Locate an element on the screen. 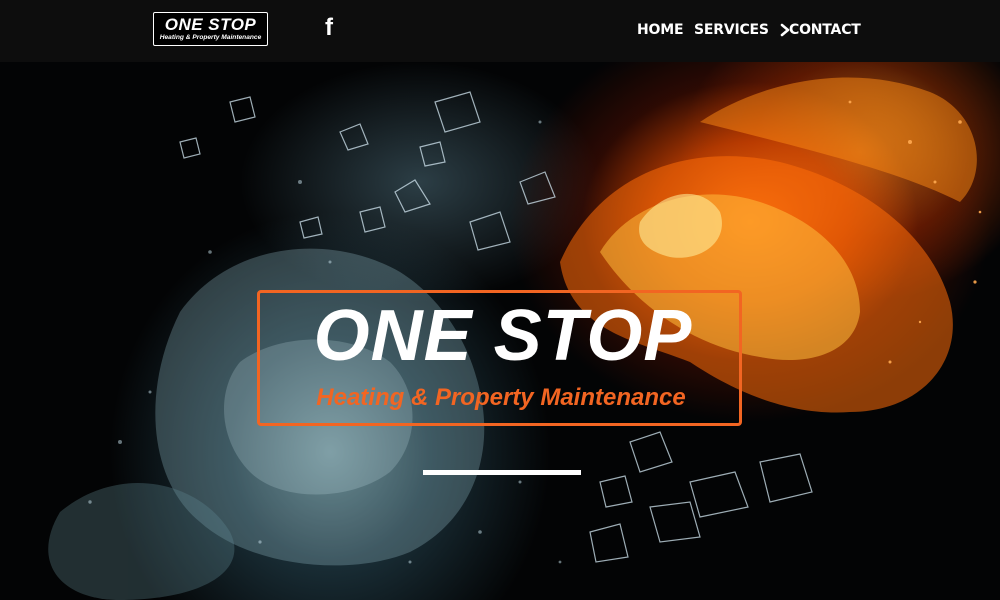  nav-contact: CONTACT is located at coordinates (825, 30).